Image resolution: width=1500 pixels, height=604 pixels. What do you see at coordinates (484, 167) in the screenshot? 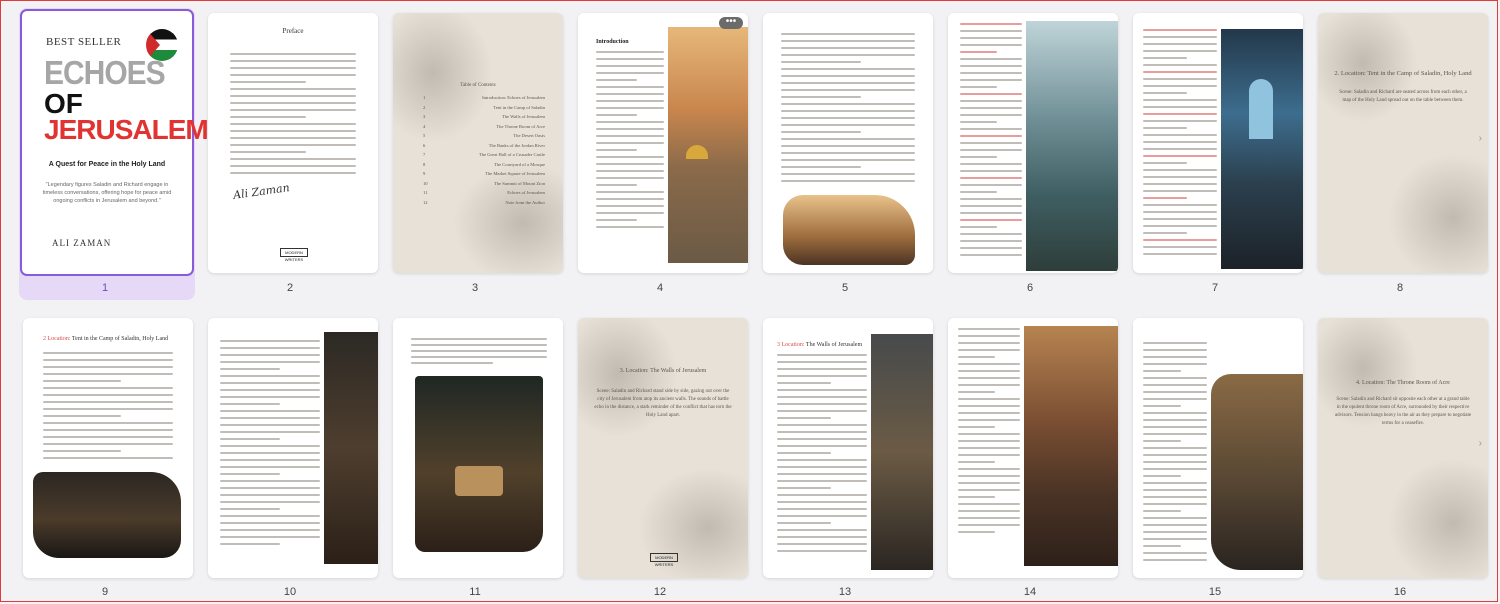
I see `toc-item: 8 The Courtyard of a Mosque` at bounding box center [484, 167].